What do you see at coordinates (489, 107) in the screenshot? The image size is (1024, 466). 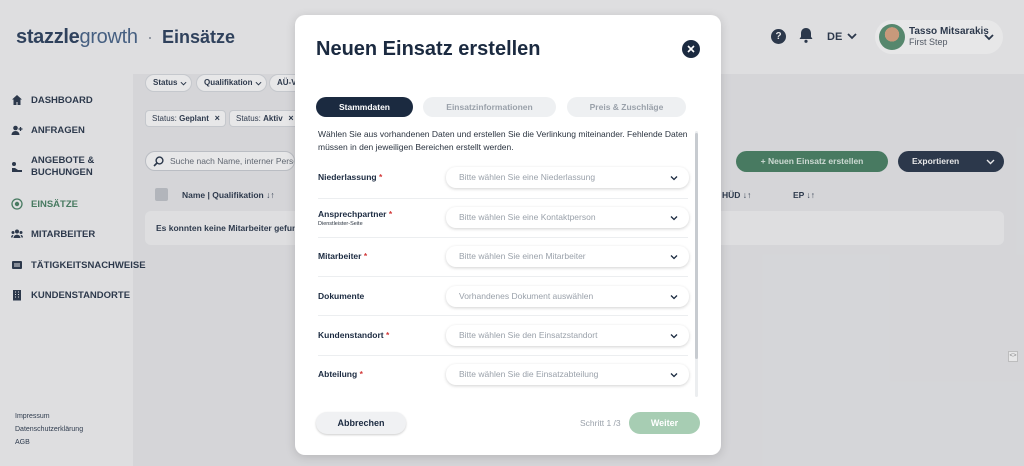 I see `tab-einsatzinformationen: Einsatzinformationen` at bounding box center [489, 107].